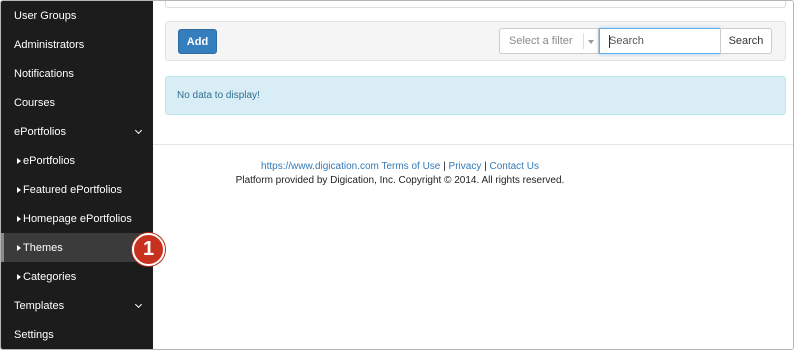 This screenshot has width=794, height=350. Describe the element at coordinates (77, 73) in the screenshot. I see `sidebar-item-notifications: Notifications` at that location.